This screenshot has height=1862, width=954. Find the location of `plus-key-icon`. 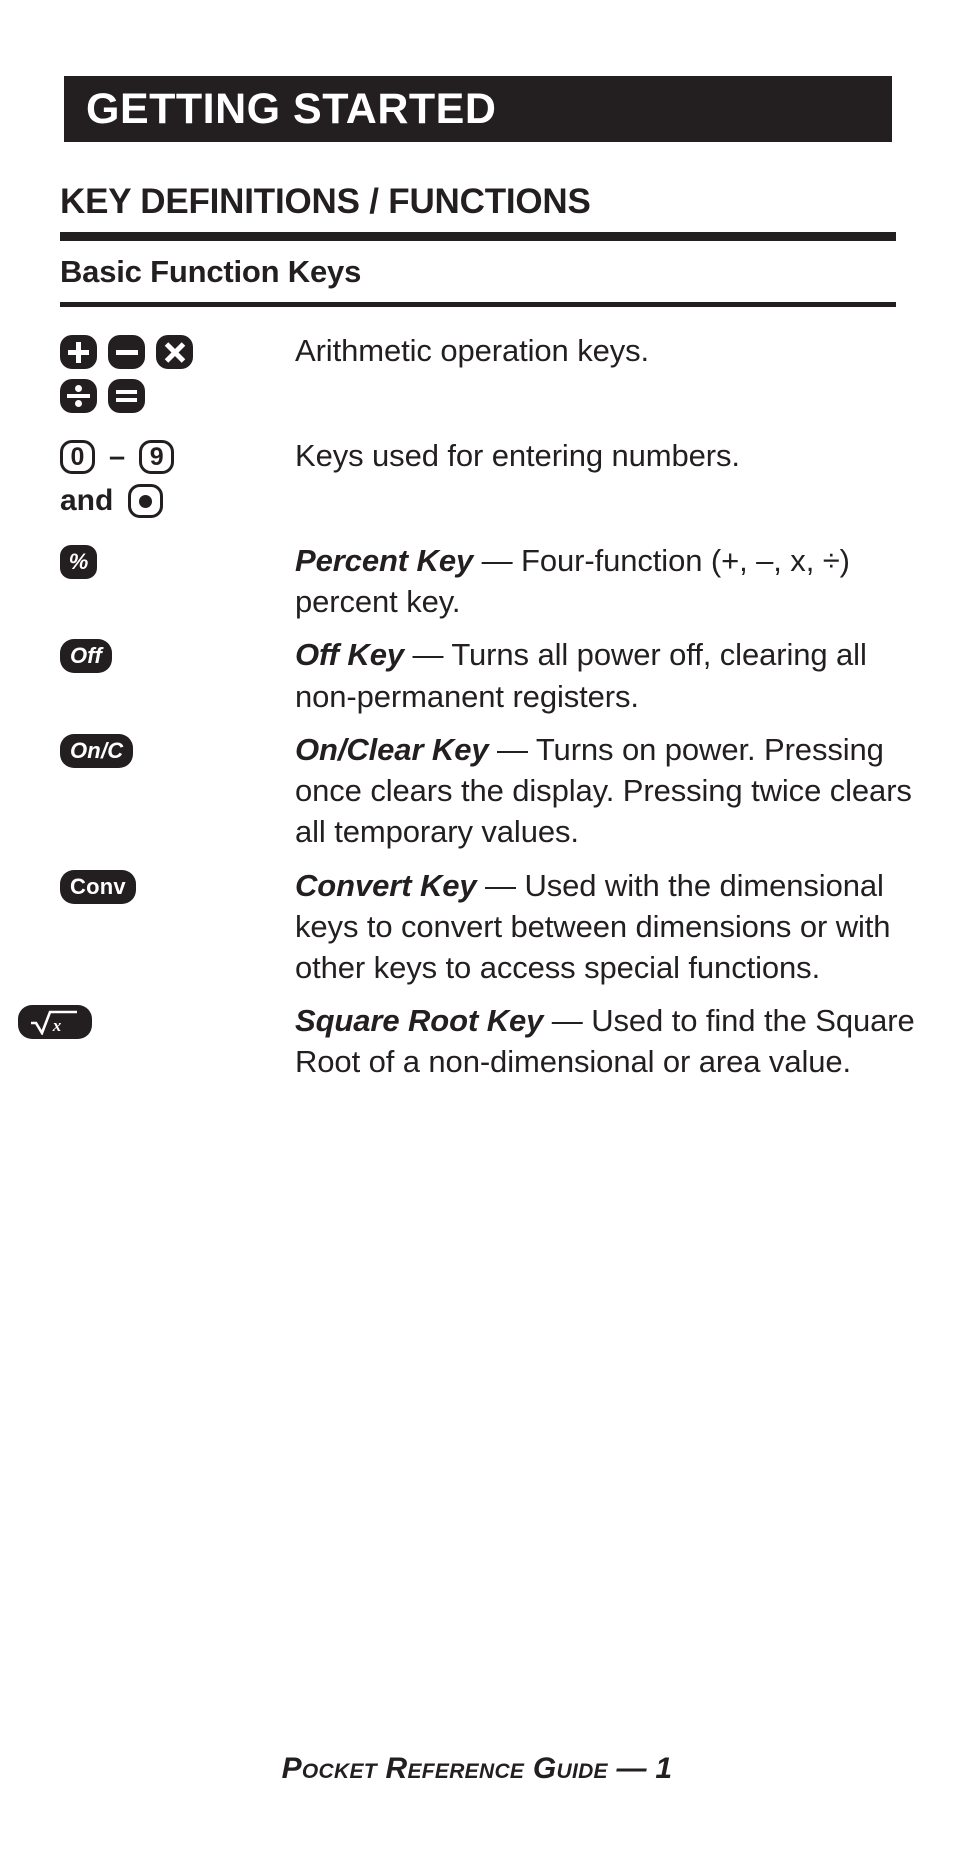

plus-key-icon is located at coordinates (78, 352).